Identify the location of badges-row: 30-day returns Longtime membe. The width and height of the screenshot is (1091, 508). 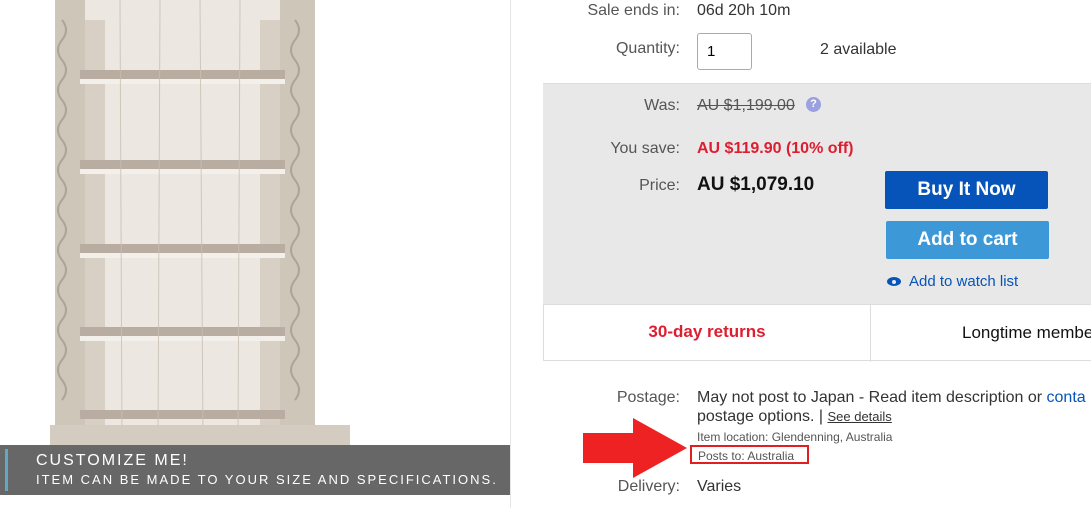
(817, 333).